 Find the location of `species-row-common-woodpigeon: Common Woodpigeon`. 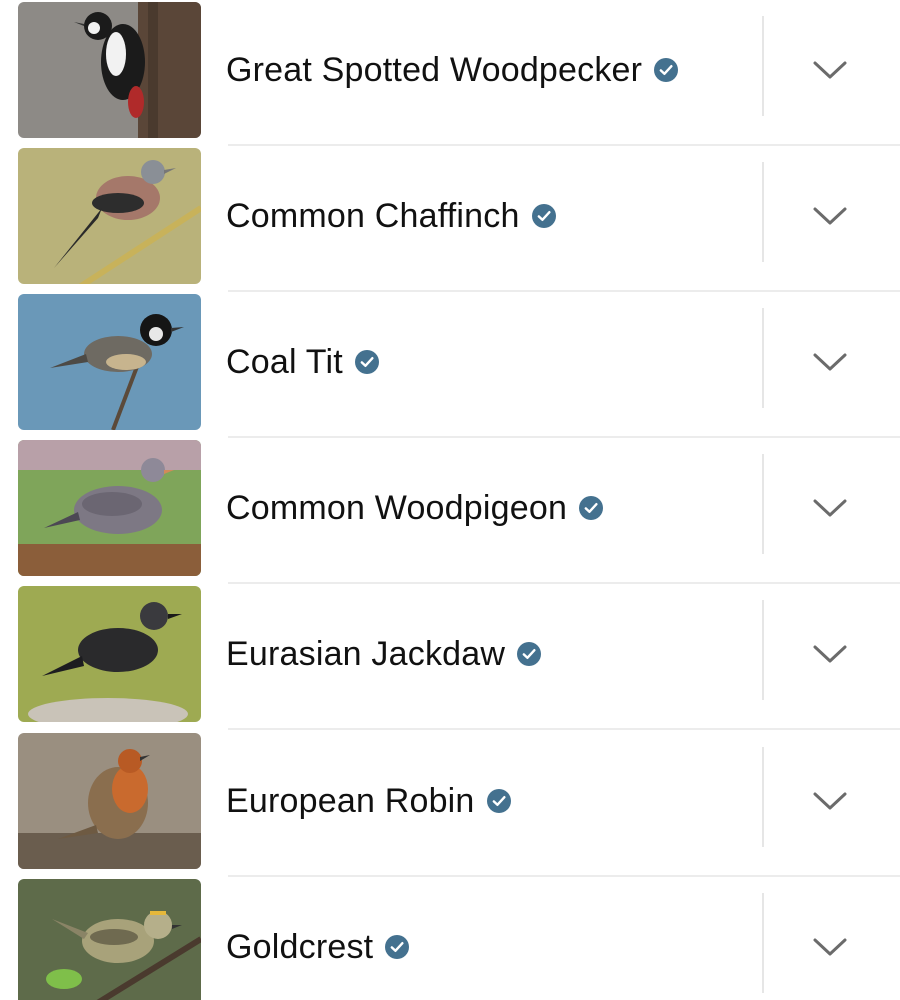

species-row-common-woodpigeon: Common Woodpigeon is located at coordinates (450, 513).